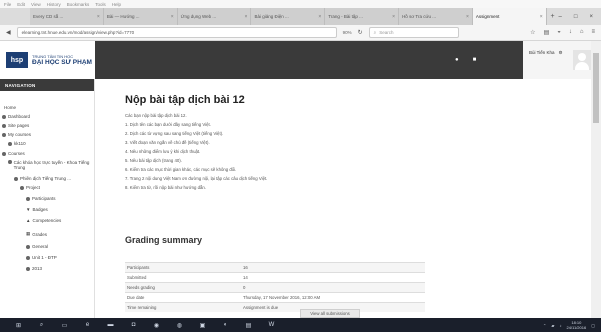 This screenshot has width=601, height=332. Describe the element at coordinates (413, 32) in the screenshot. I see `search-input: ⌕ Search` at that location.